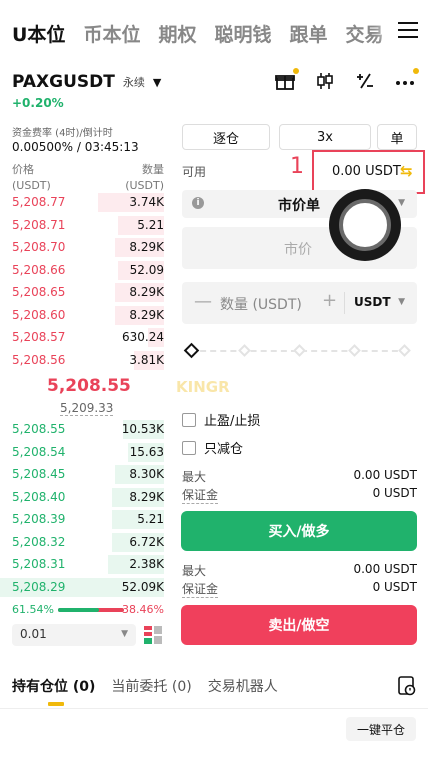 The height and width of the screenshot is (780, 428). I want to click on bid-row: 5,208.32 6.72K, so click(85, 542).